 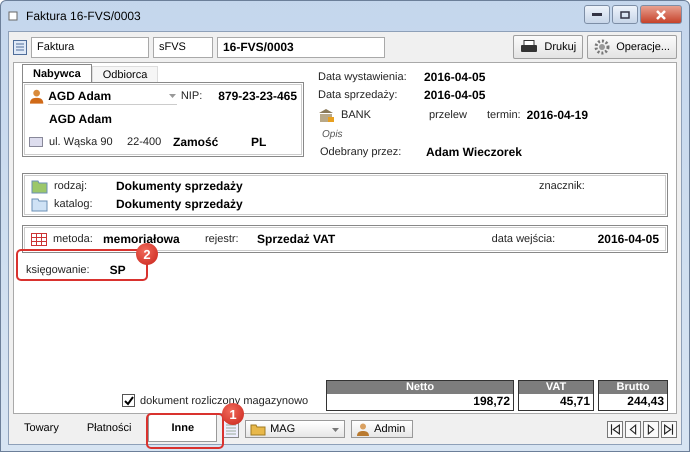 I want to click on issue-date-value: 2016-04-05, so click(x=455, y=77).